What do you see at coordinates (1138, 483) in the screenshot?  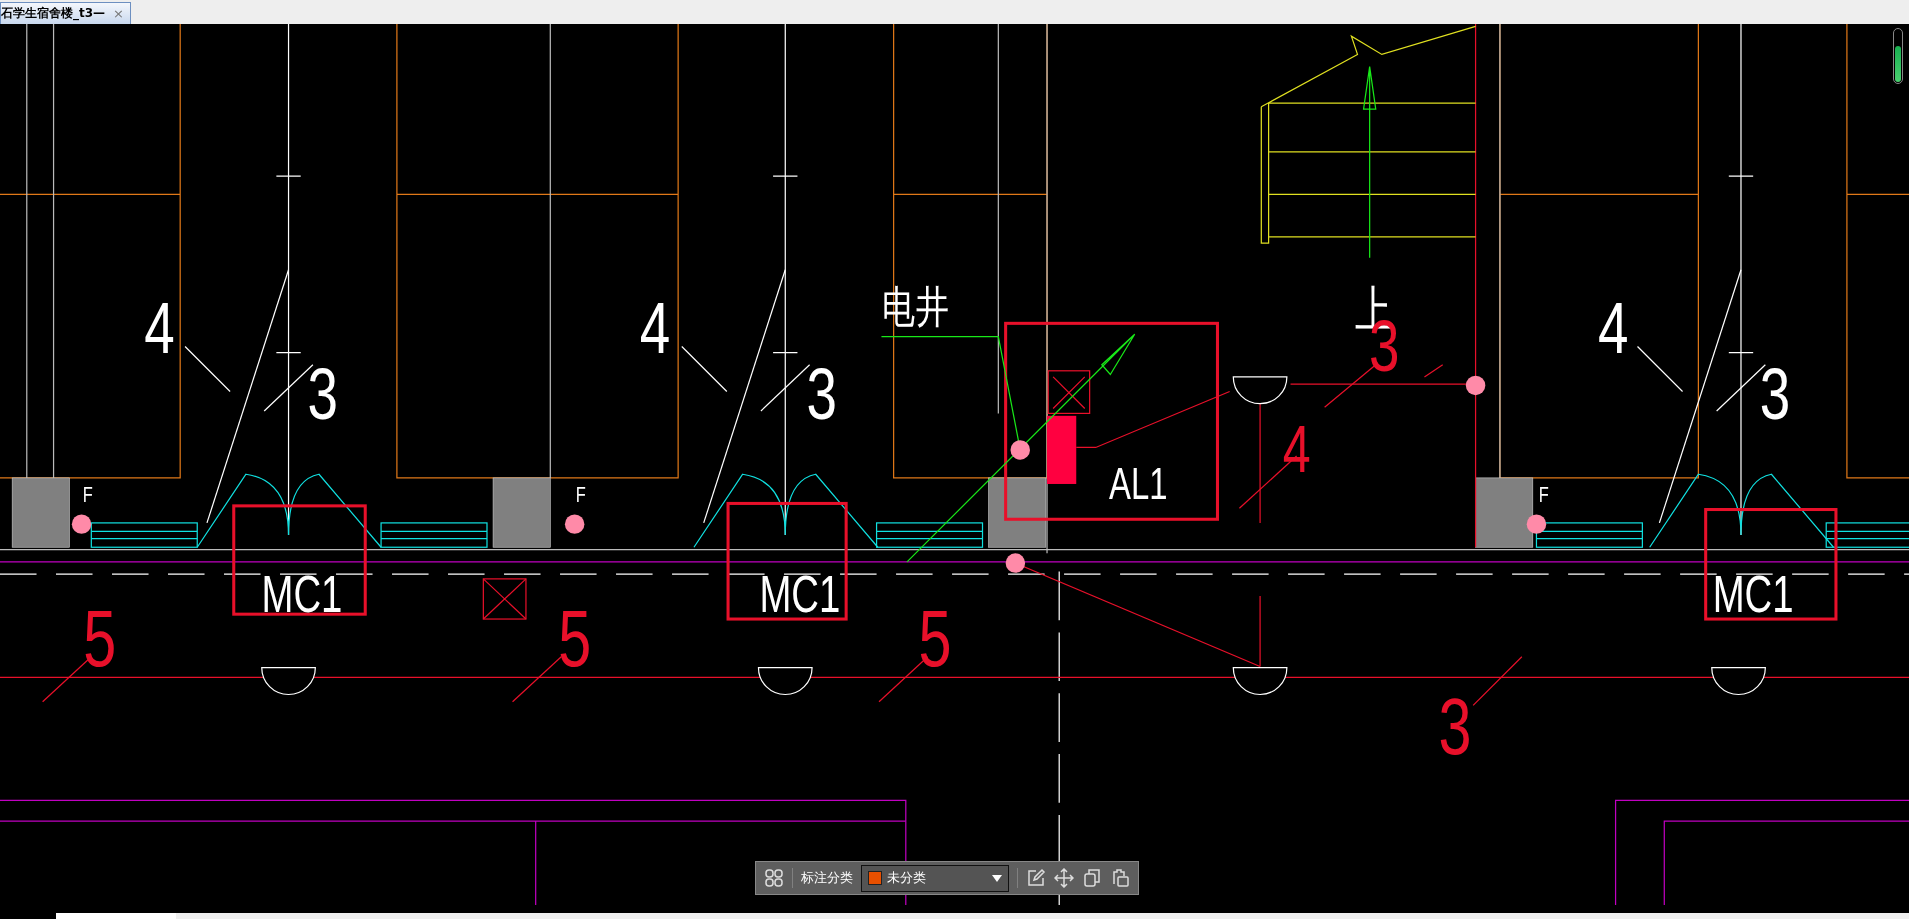 I see `drawing-label: AL1` at bounding box center [1138, 483].